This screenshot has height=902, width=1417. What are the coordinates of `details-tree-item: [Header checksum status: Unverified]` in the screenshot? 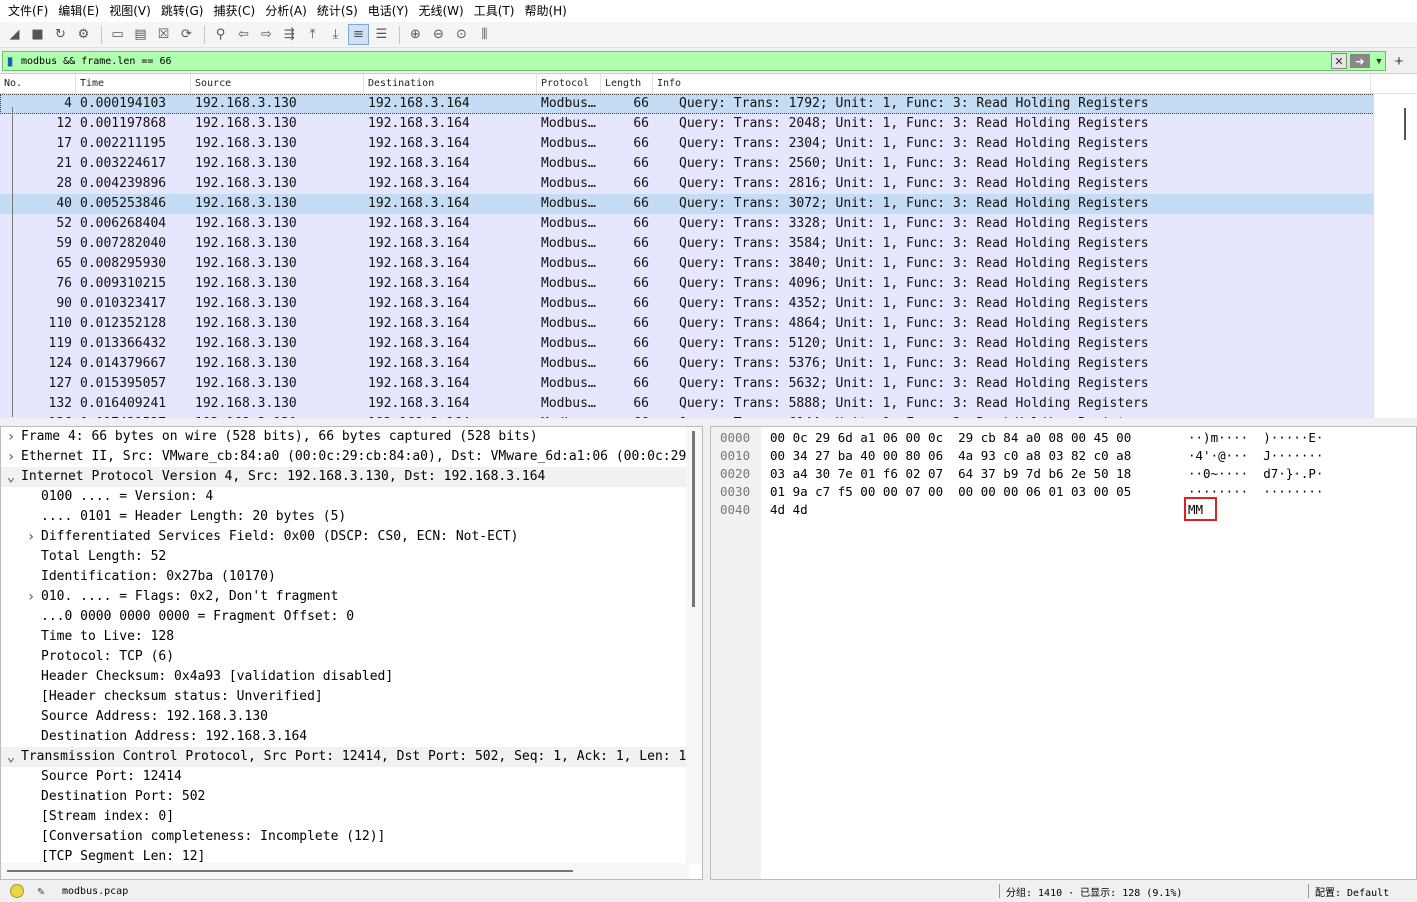 It's located at (351, 697).